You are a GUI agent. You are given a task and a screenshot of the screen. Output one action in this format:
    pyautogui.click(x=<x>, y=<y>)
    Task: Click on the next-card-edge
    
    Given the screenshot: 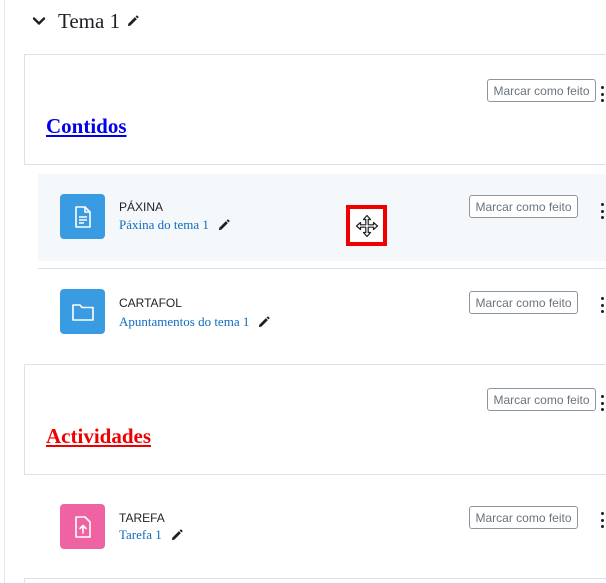 What is the action you would take?
    pyautogui.click(x=315, y=580)
    